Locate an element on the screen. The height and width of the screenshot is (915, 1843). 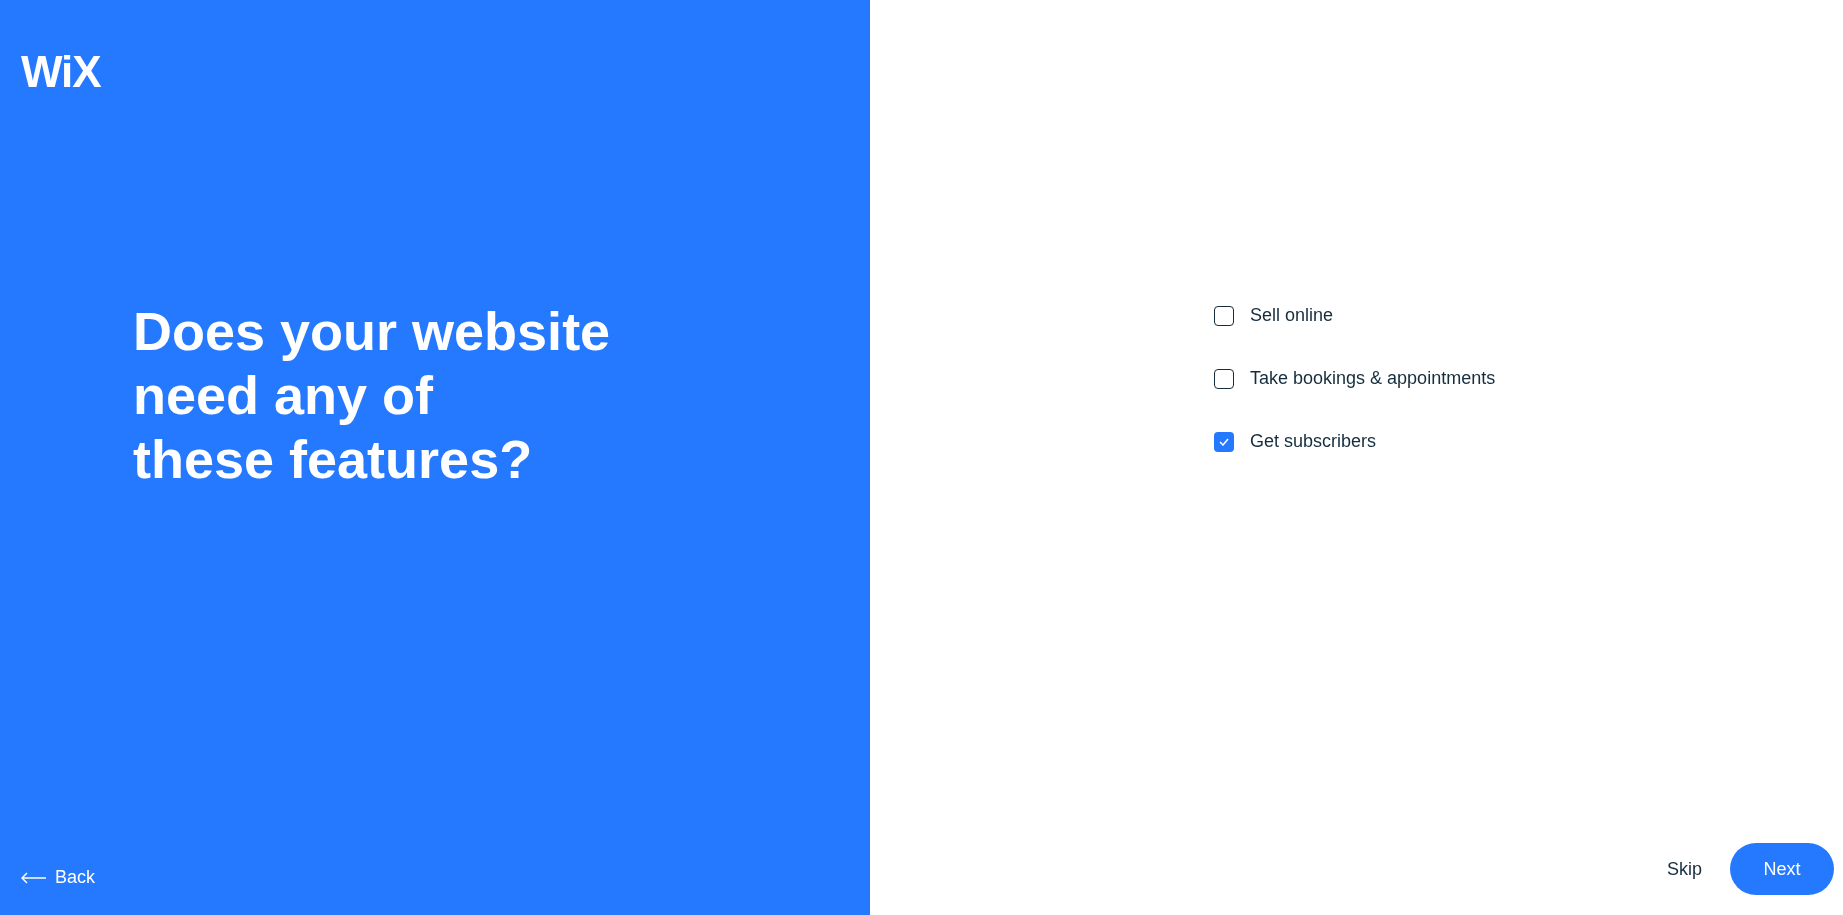
feature-checkbox: Get subscribers is located at coordinates (1528, 441).